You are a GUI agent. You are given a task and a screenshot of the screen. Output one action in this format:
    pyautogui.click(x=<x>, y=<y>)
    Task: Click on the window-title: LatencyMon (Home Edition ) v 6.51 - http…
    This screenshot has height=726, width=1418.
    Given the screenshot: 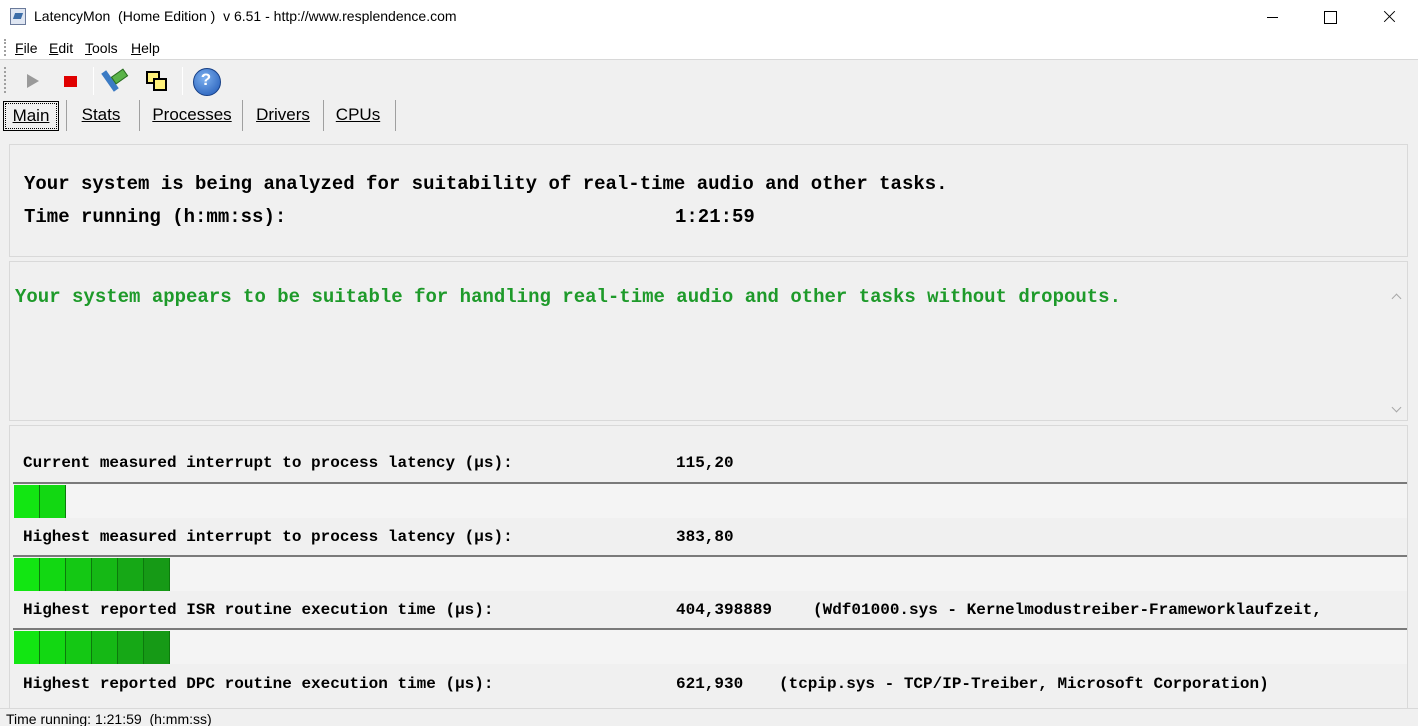 What is the action you would take?
    pyautogui.click(x=245, y=16)
    